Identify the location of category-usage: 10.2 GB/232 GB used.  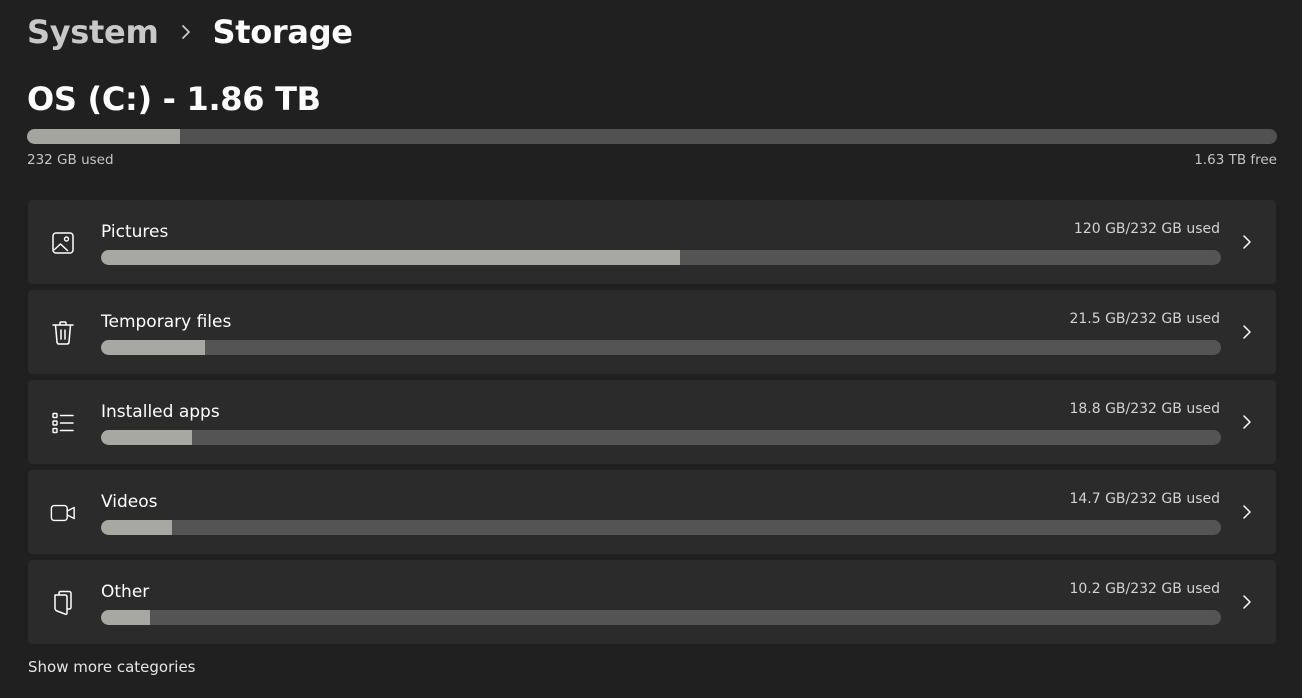
(1144, 589).